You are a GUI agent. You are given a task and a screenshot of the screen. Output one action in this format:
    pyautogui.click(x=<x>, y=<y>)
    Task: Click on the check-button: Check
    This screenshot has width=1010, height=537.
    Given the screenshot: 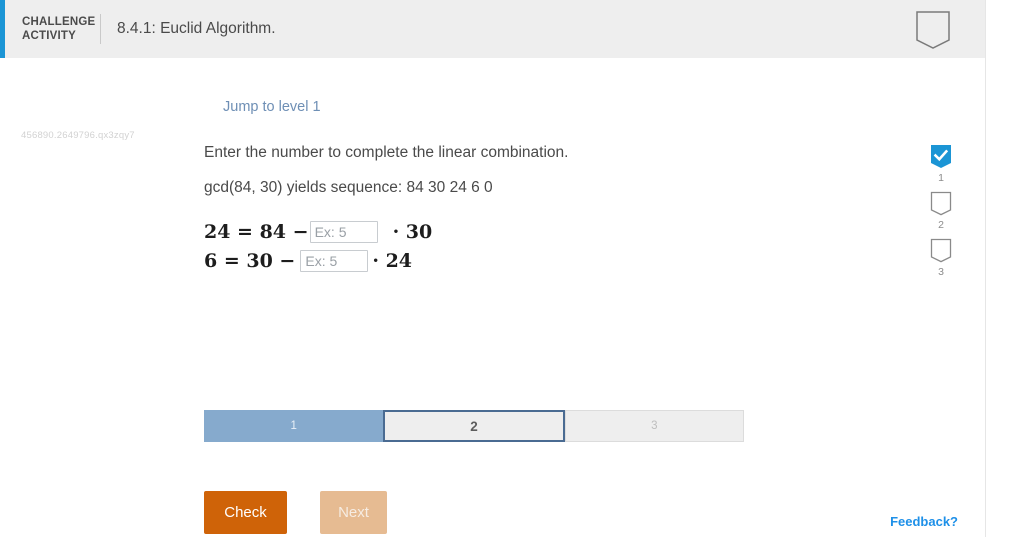 What is the action you would take?
    pyautogui.click(x=245, y=512)
    